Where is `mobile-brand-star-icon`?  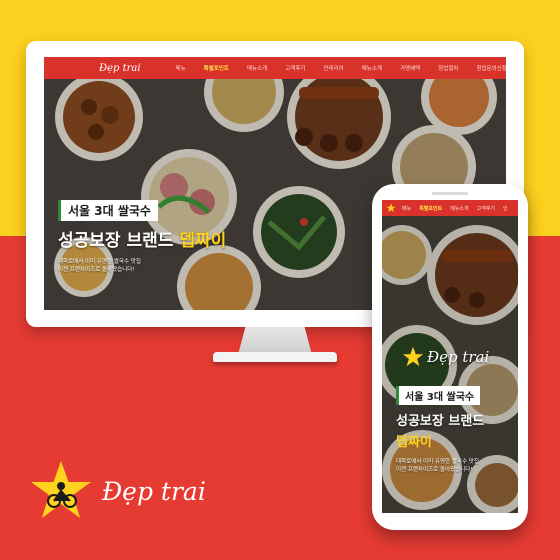 mobile-brand-star-icon is located at coordinates (391, 208).